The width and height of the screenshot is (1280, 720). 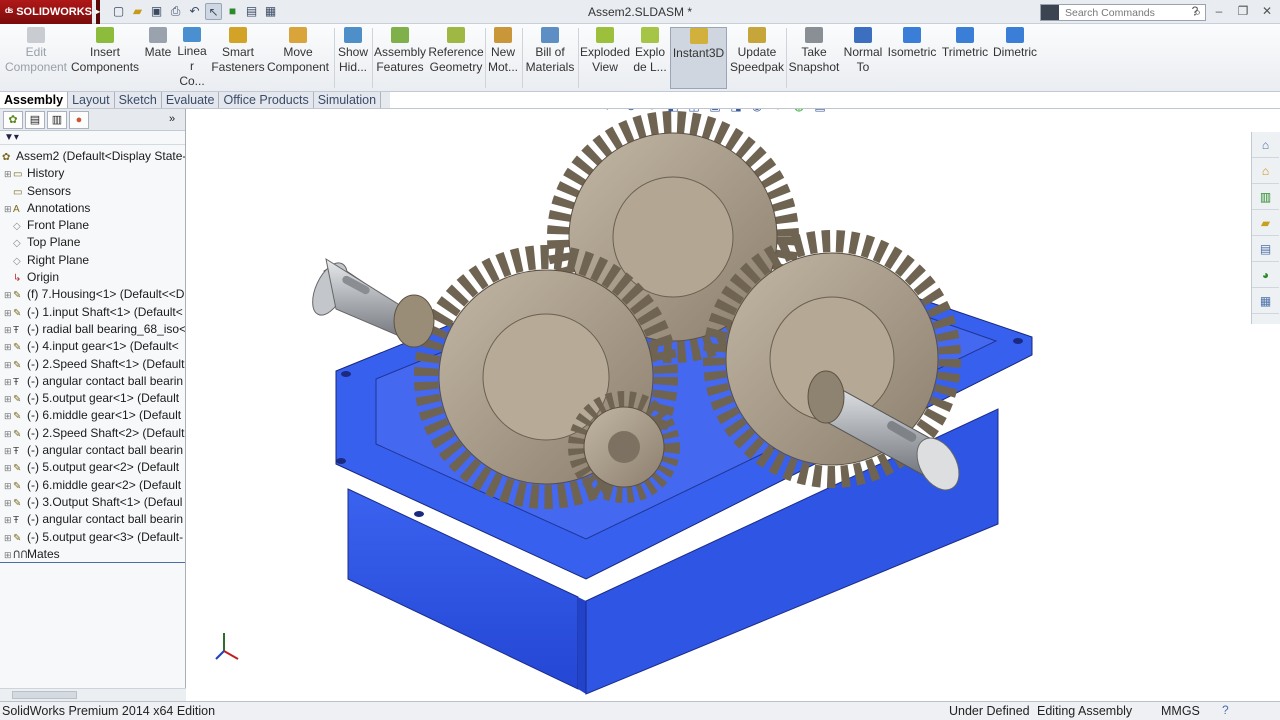 I want to click on tab-sketch: Sketch, so click(x=138, y=100).